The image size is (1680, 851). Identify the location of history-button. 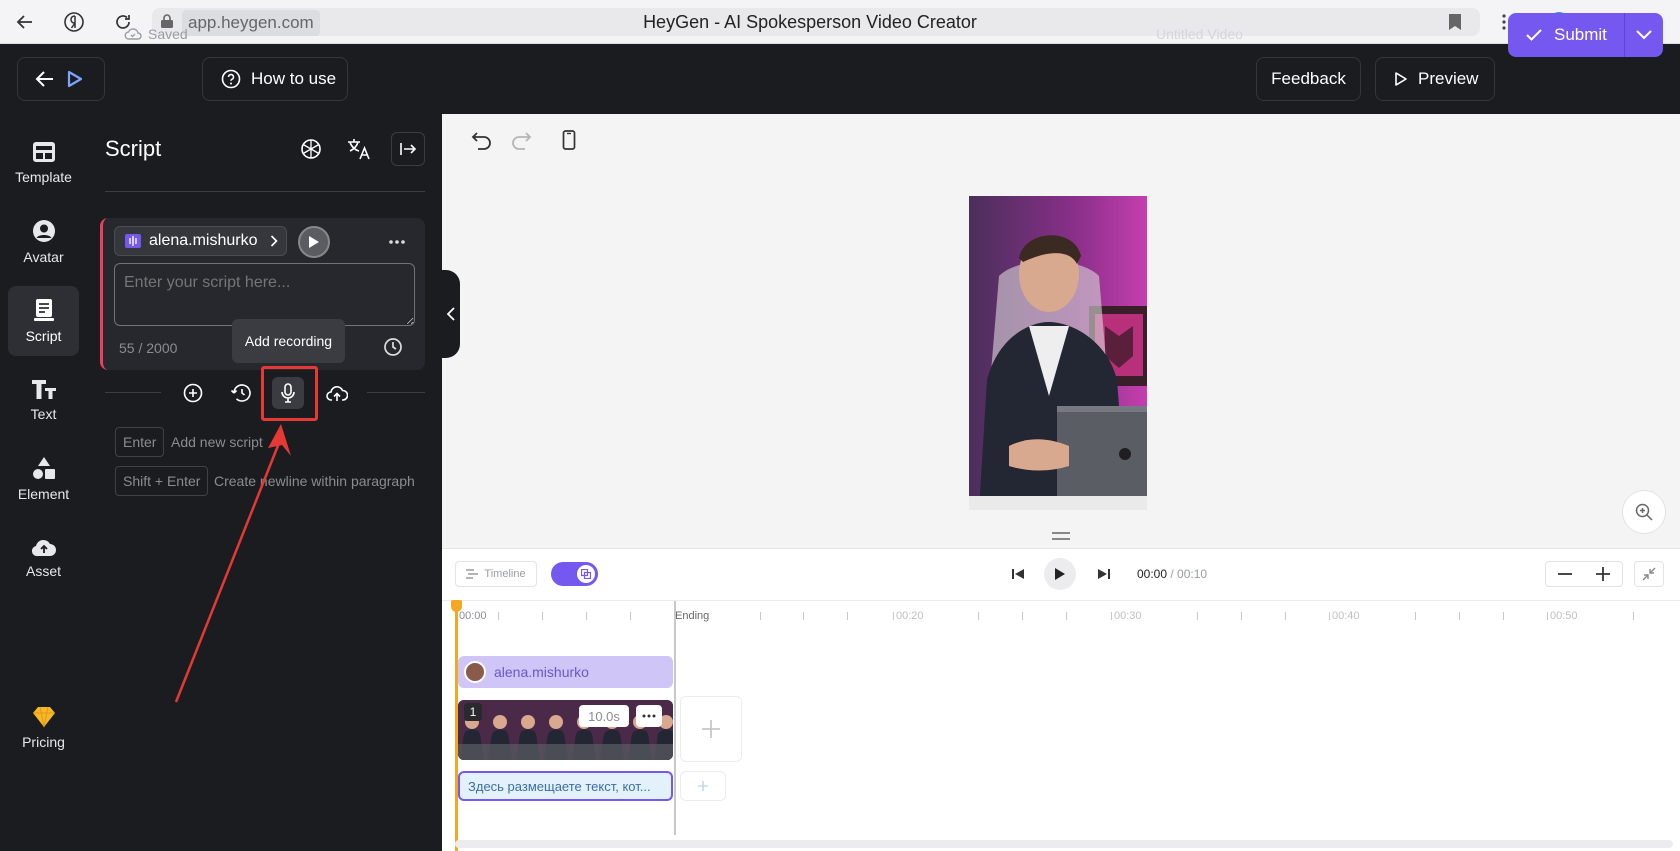
(241, 393).